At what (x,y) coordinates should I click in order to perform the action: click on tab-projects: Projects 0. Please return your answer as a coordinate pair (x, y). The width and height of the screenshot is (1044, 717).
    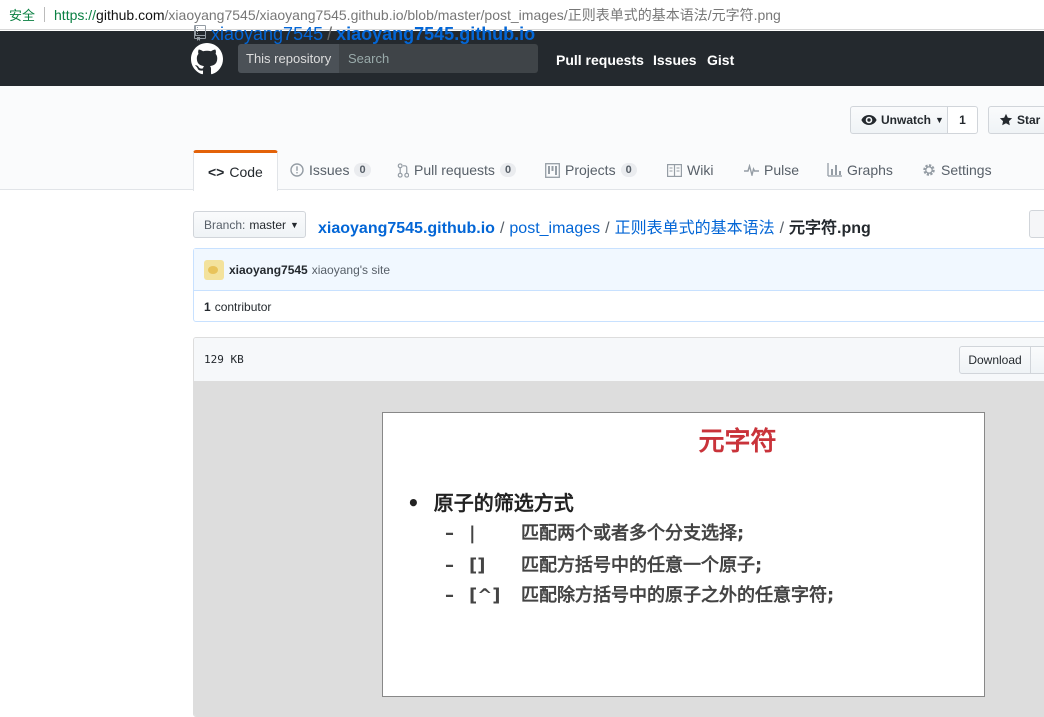
    Looking at the image, I should click on (591, 170).